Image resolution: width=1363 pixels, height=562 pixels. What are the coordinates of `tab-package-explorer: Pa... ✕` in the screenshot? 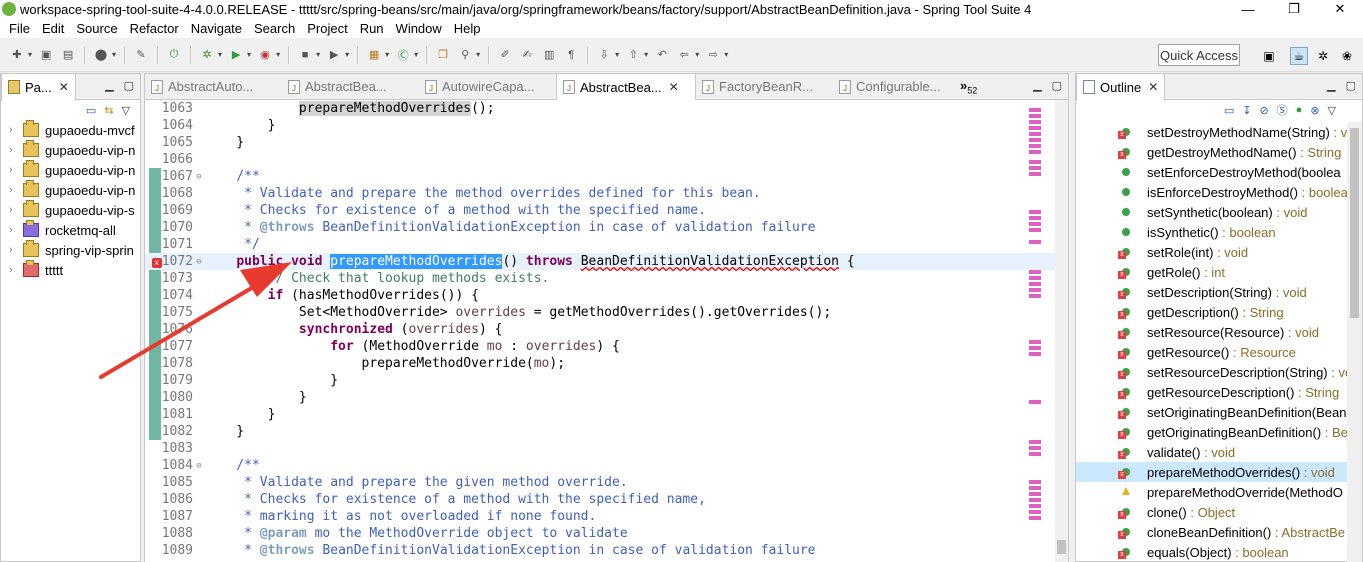 It's located at (38, 87).